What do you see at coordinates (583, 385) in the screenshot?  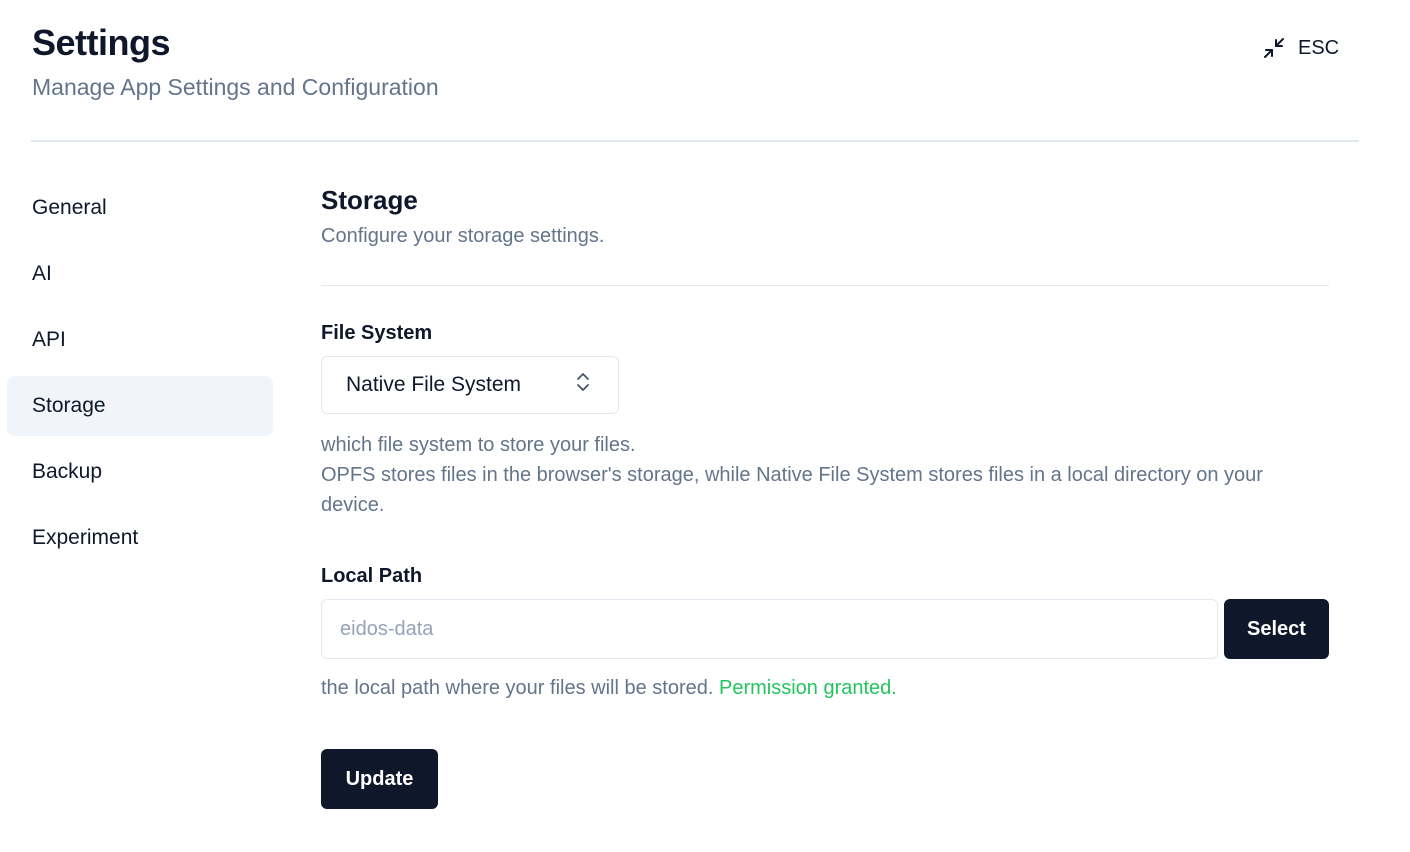 I see `chevron-up-down-icon` at bounding box center [583, 385].